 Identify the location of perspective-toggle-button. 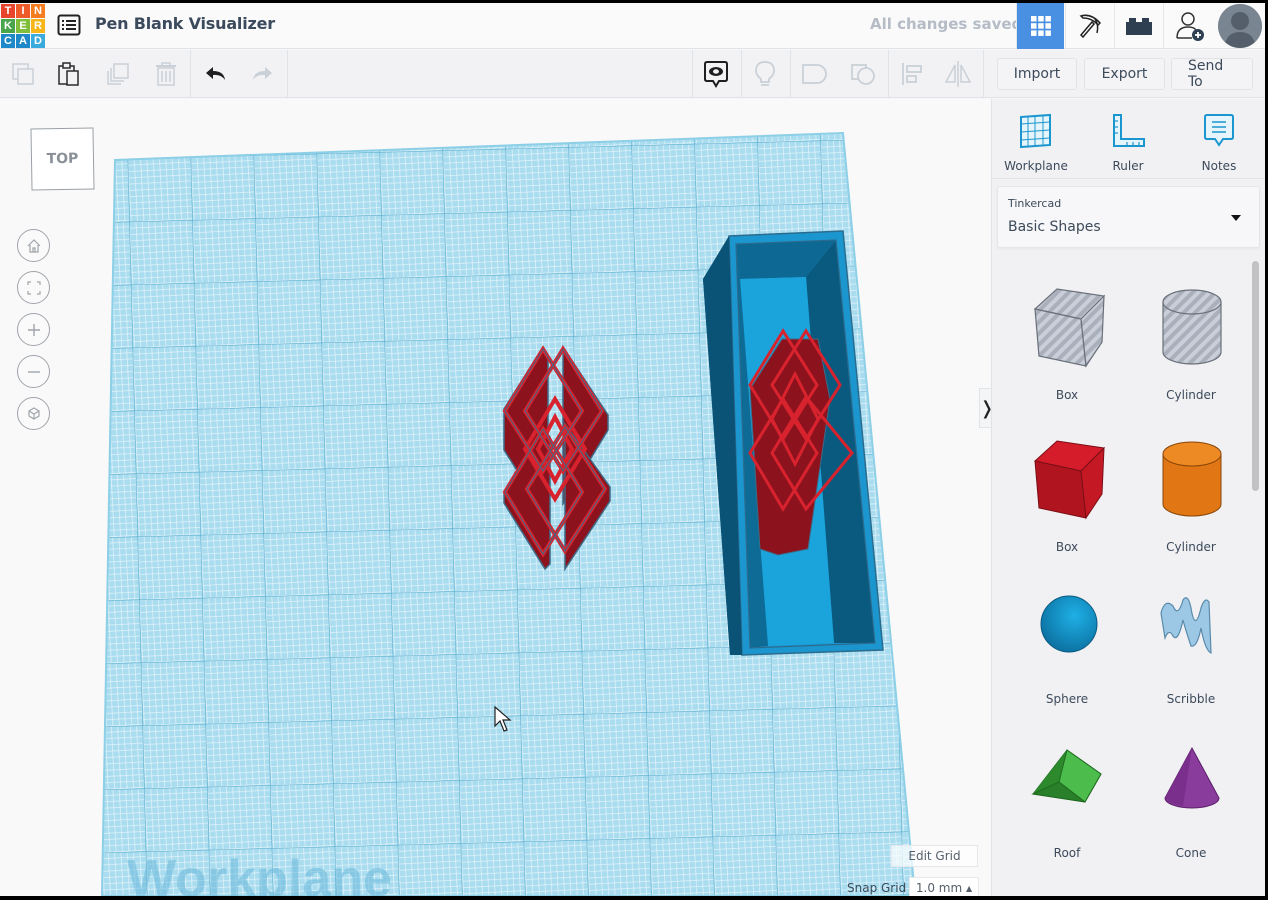
(33, 413).